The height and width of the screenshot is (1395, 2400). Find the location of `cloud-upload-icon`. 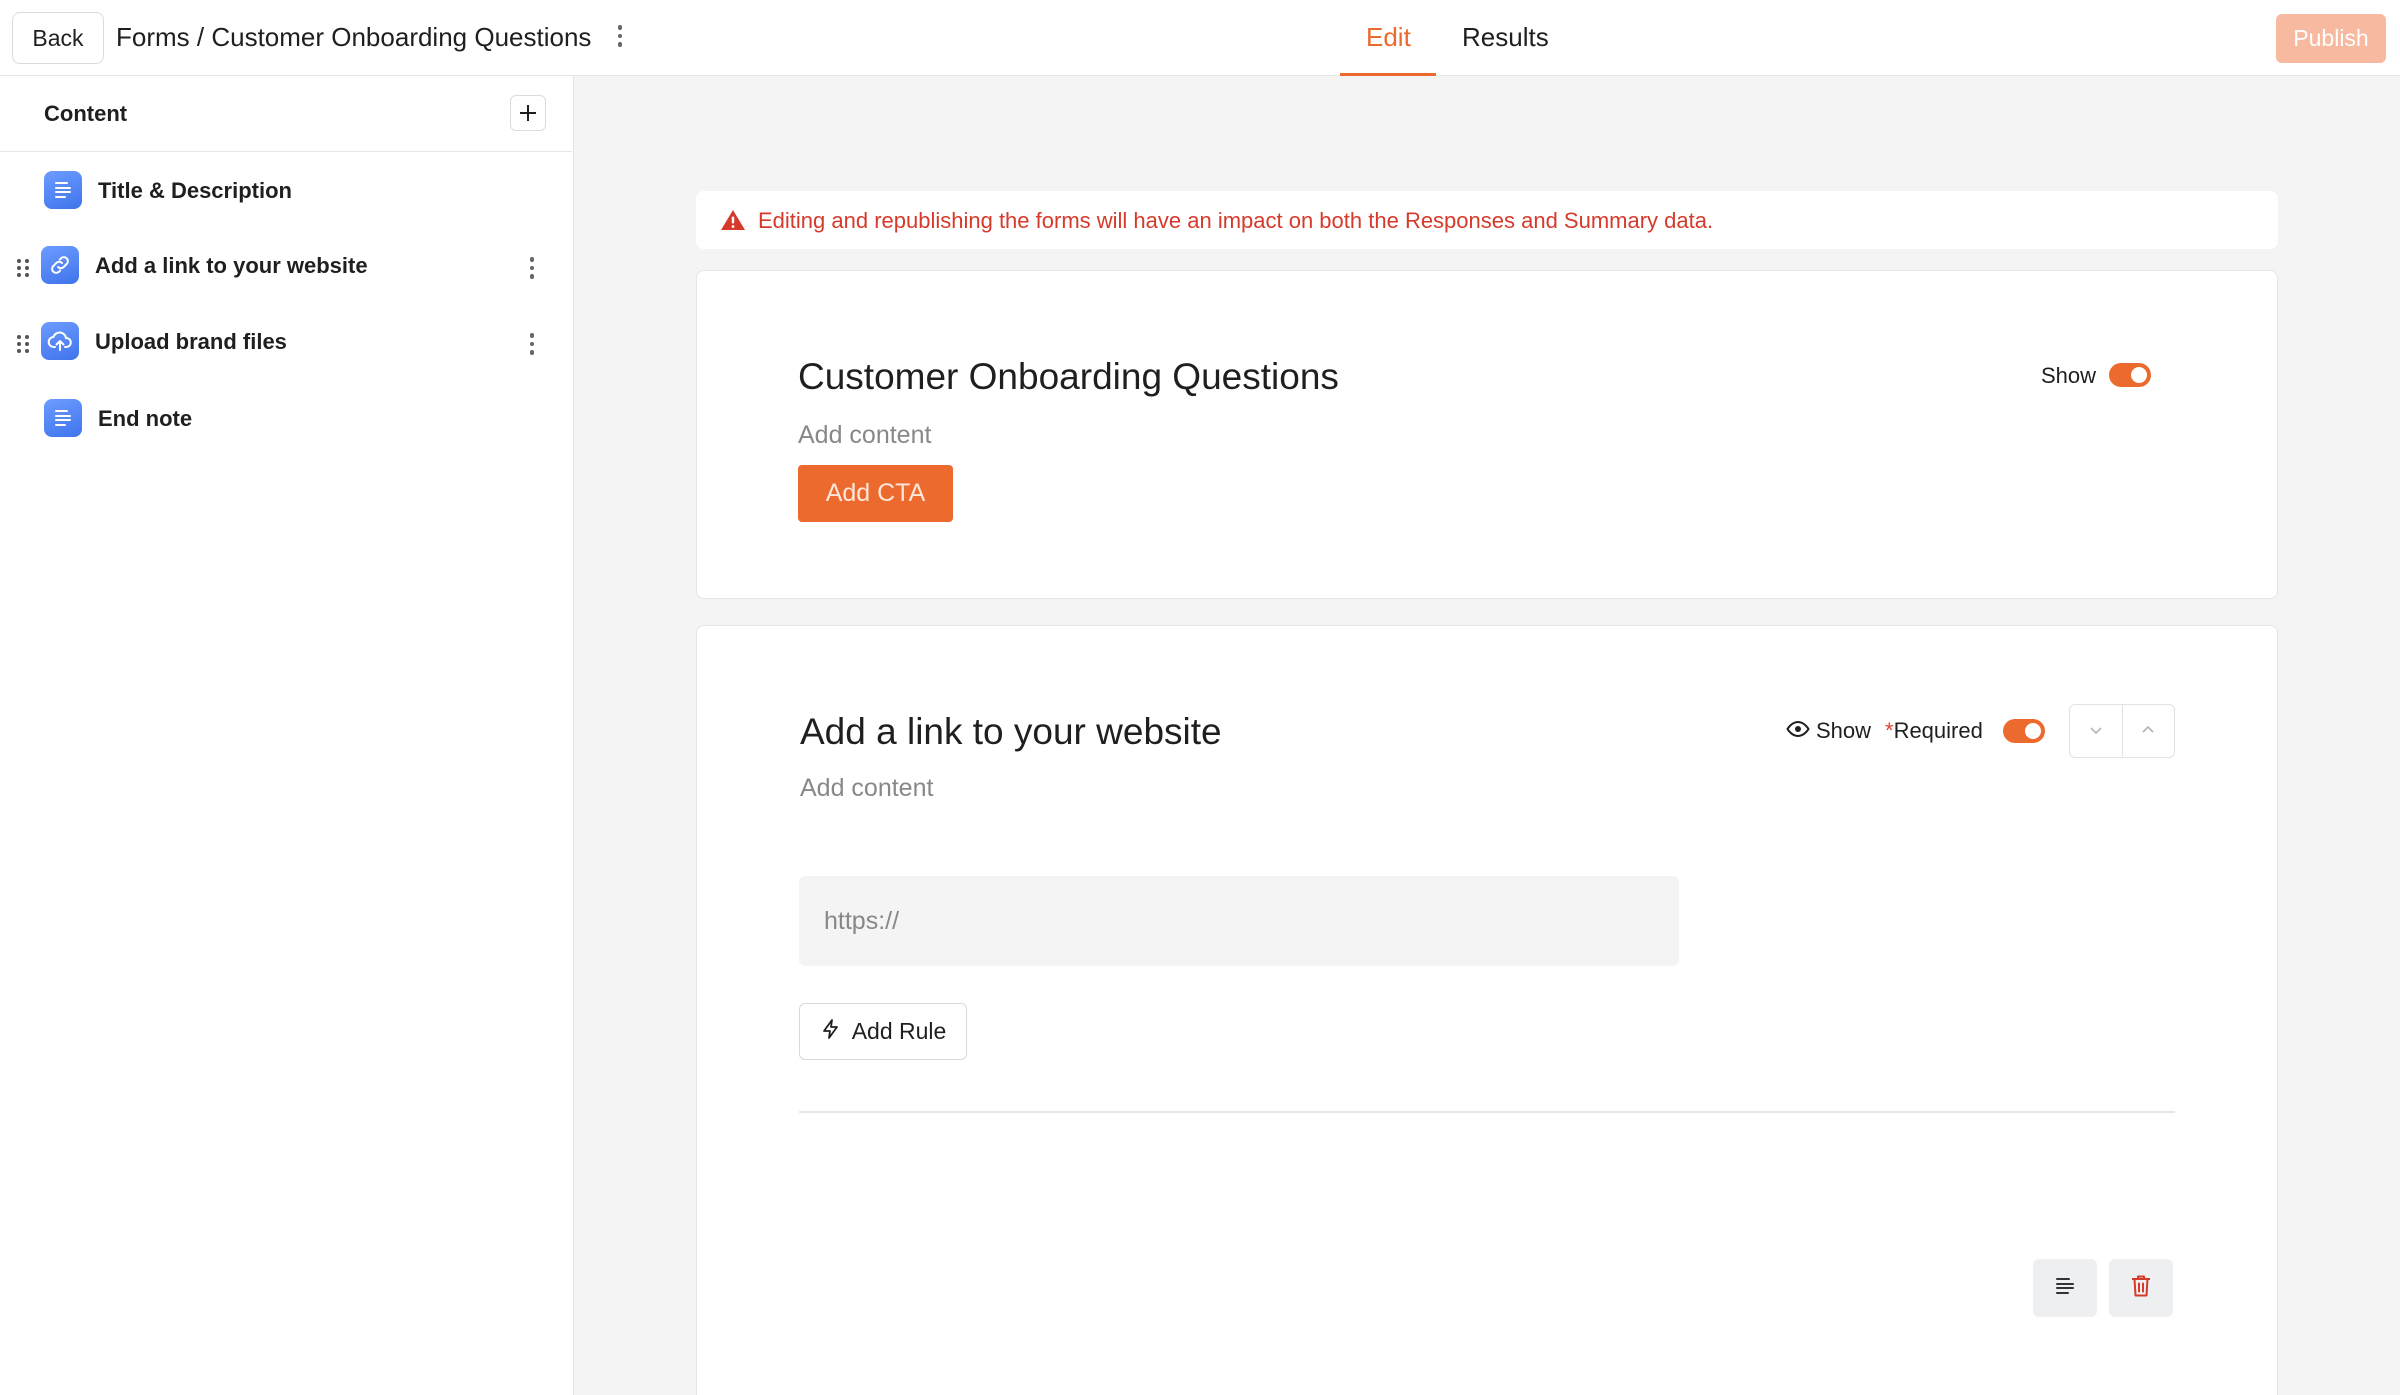

cloud-upload-icon is located at coordinates (60, 341).